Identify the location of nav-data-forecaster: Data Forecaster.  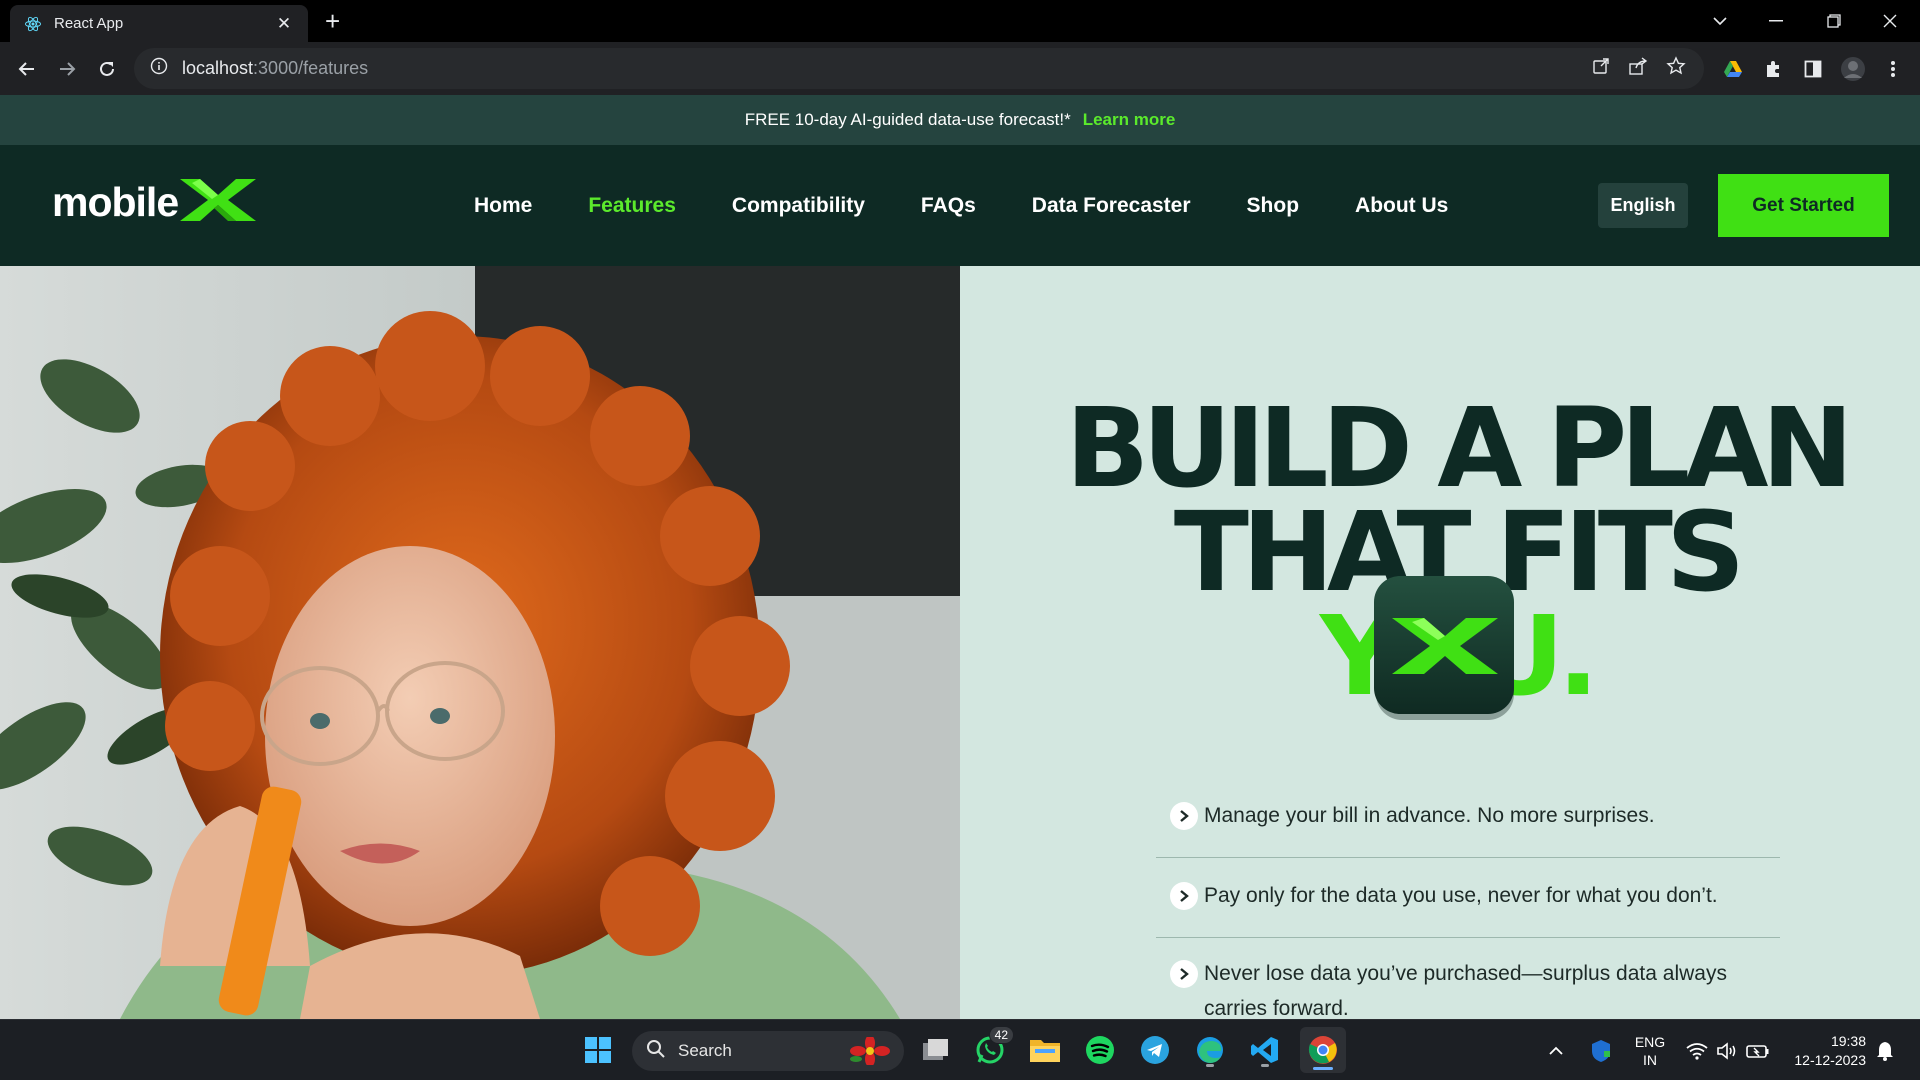
(1111, 206).